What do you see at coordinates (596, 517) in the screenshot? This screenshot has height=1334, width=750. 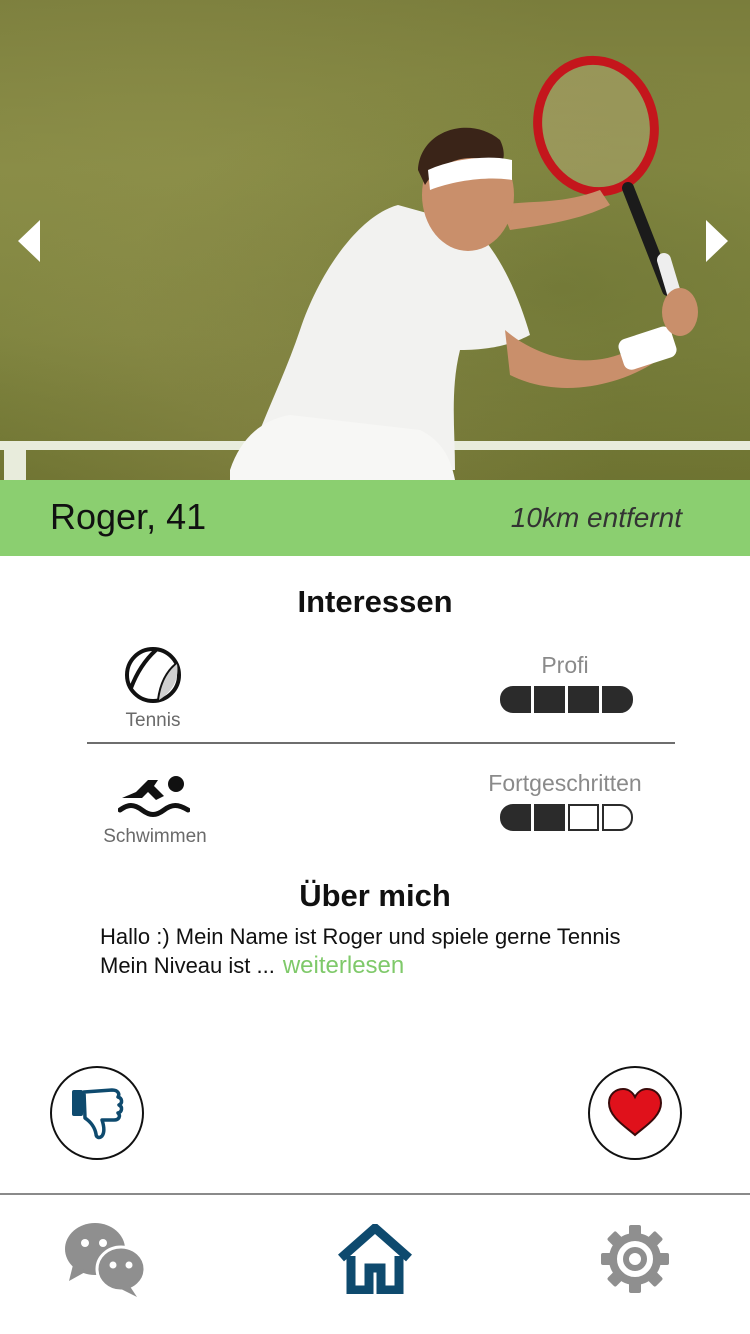 I see `profile-distance: 10km entfernt` at bounding box center [596, 517].